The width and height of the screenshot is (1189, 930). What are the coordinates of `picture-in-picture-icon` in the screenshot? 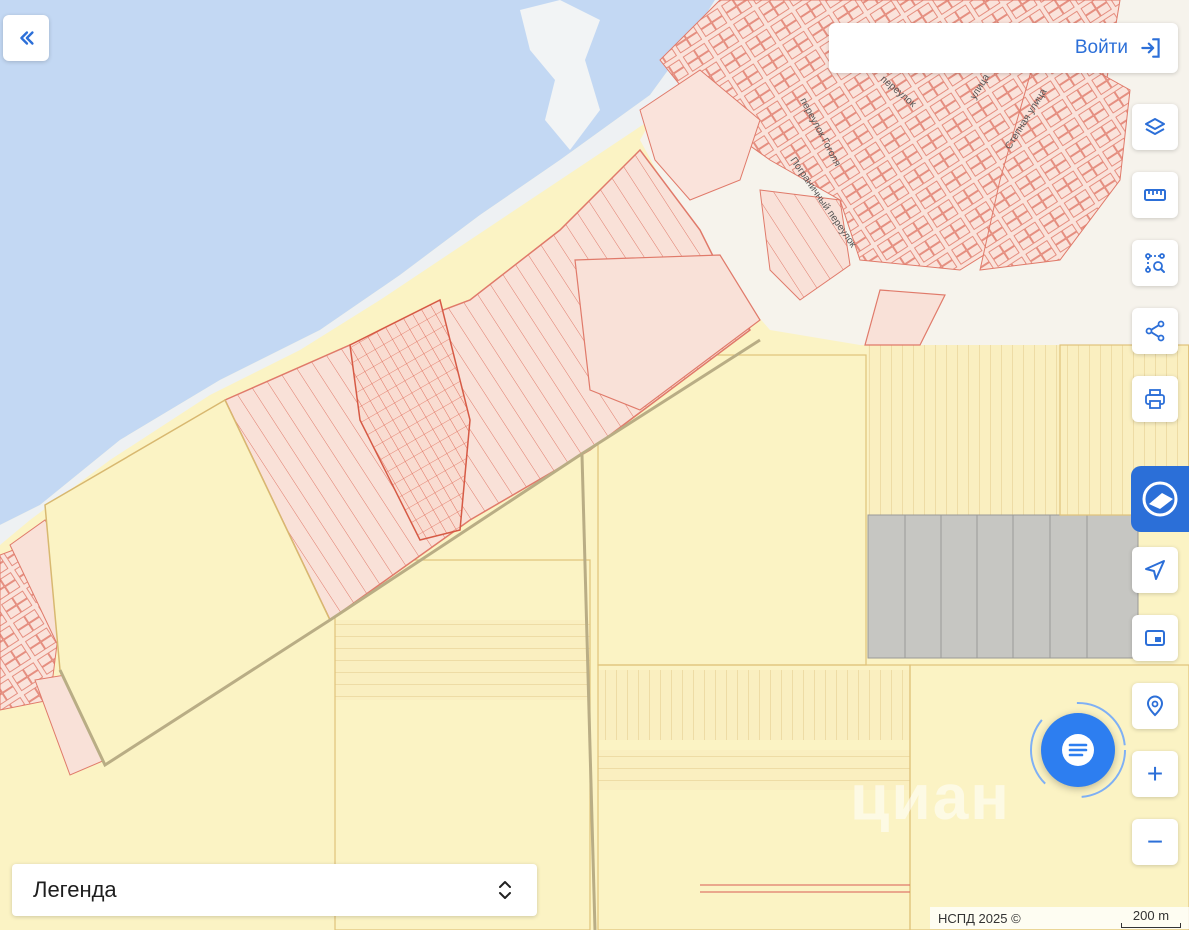 It's located at (1155, 638).